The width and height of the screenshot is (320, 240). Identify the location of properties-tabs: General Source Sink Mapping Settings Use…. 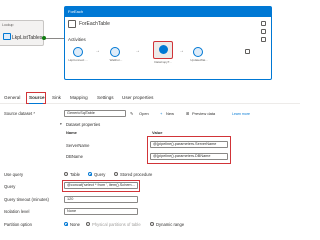
(150, 98).